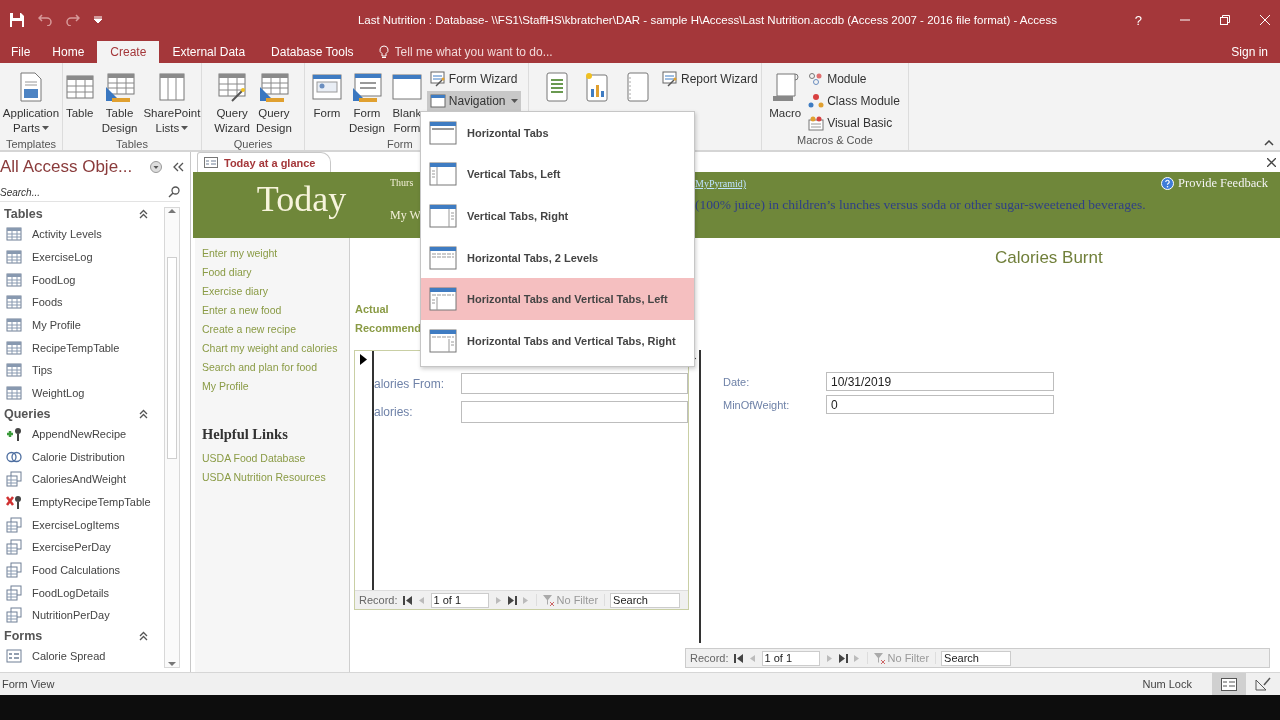 The width and height of the screenshot is (1280, 720). What do you see at coordinates (81, 656) in the screenshot?
I see `navigation-item: Calorie Spread` at bounding box center [81, 656].